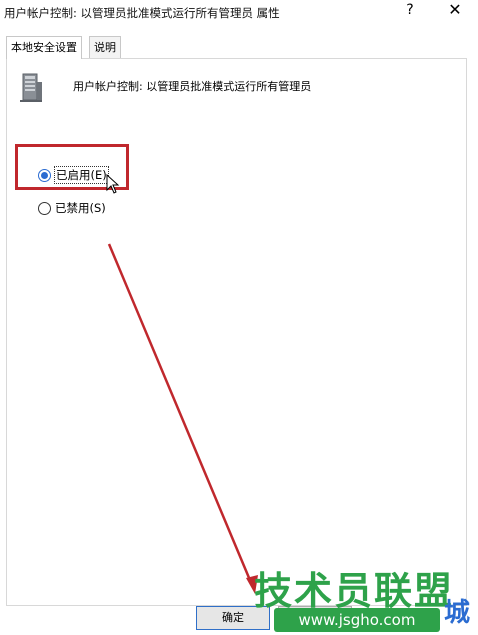  What do you see at coordinates (142, 13) in the screenshot?
I see `window-title: 用户帐户控制: 以管理员批准模式运行所有管理员 属性` at bounding box center [142, 13].